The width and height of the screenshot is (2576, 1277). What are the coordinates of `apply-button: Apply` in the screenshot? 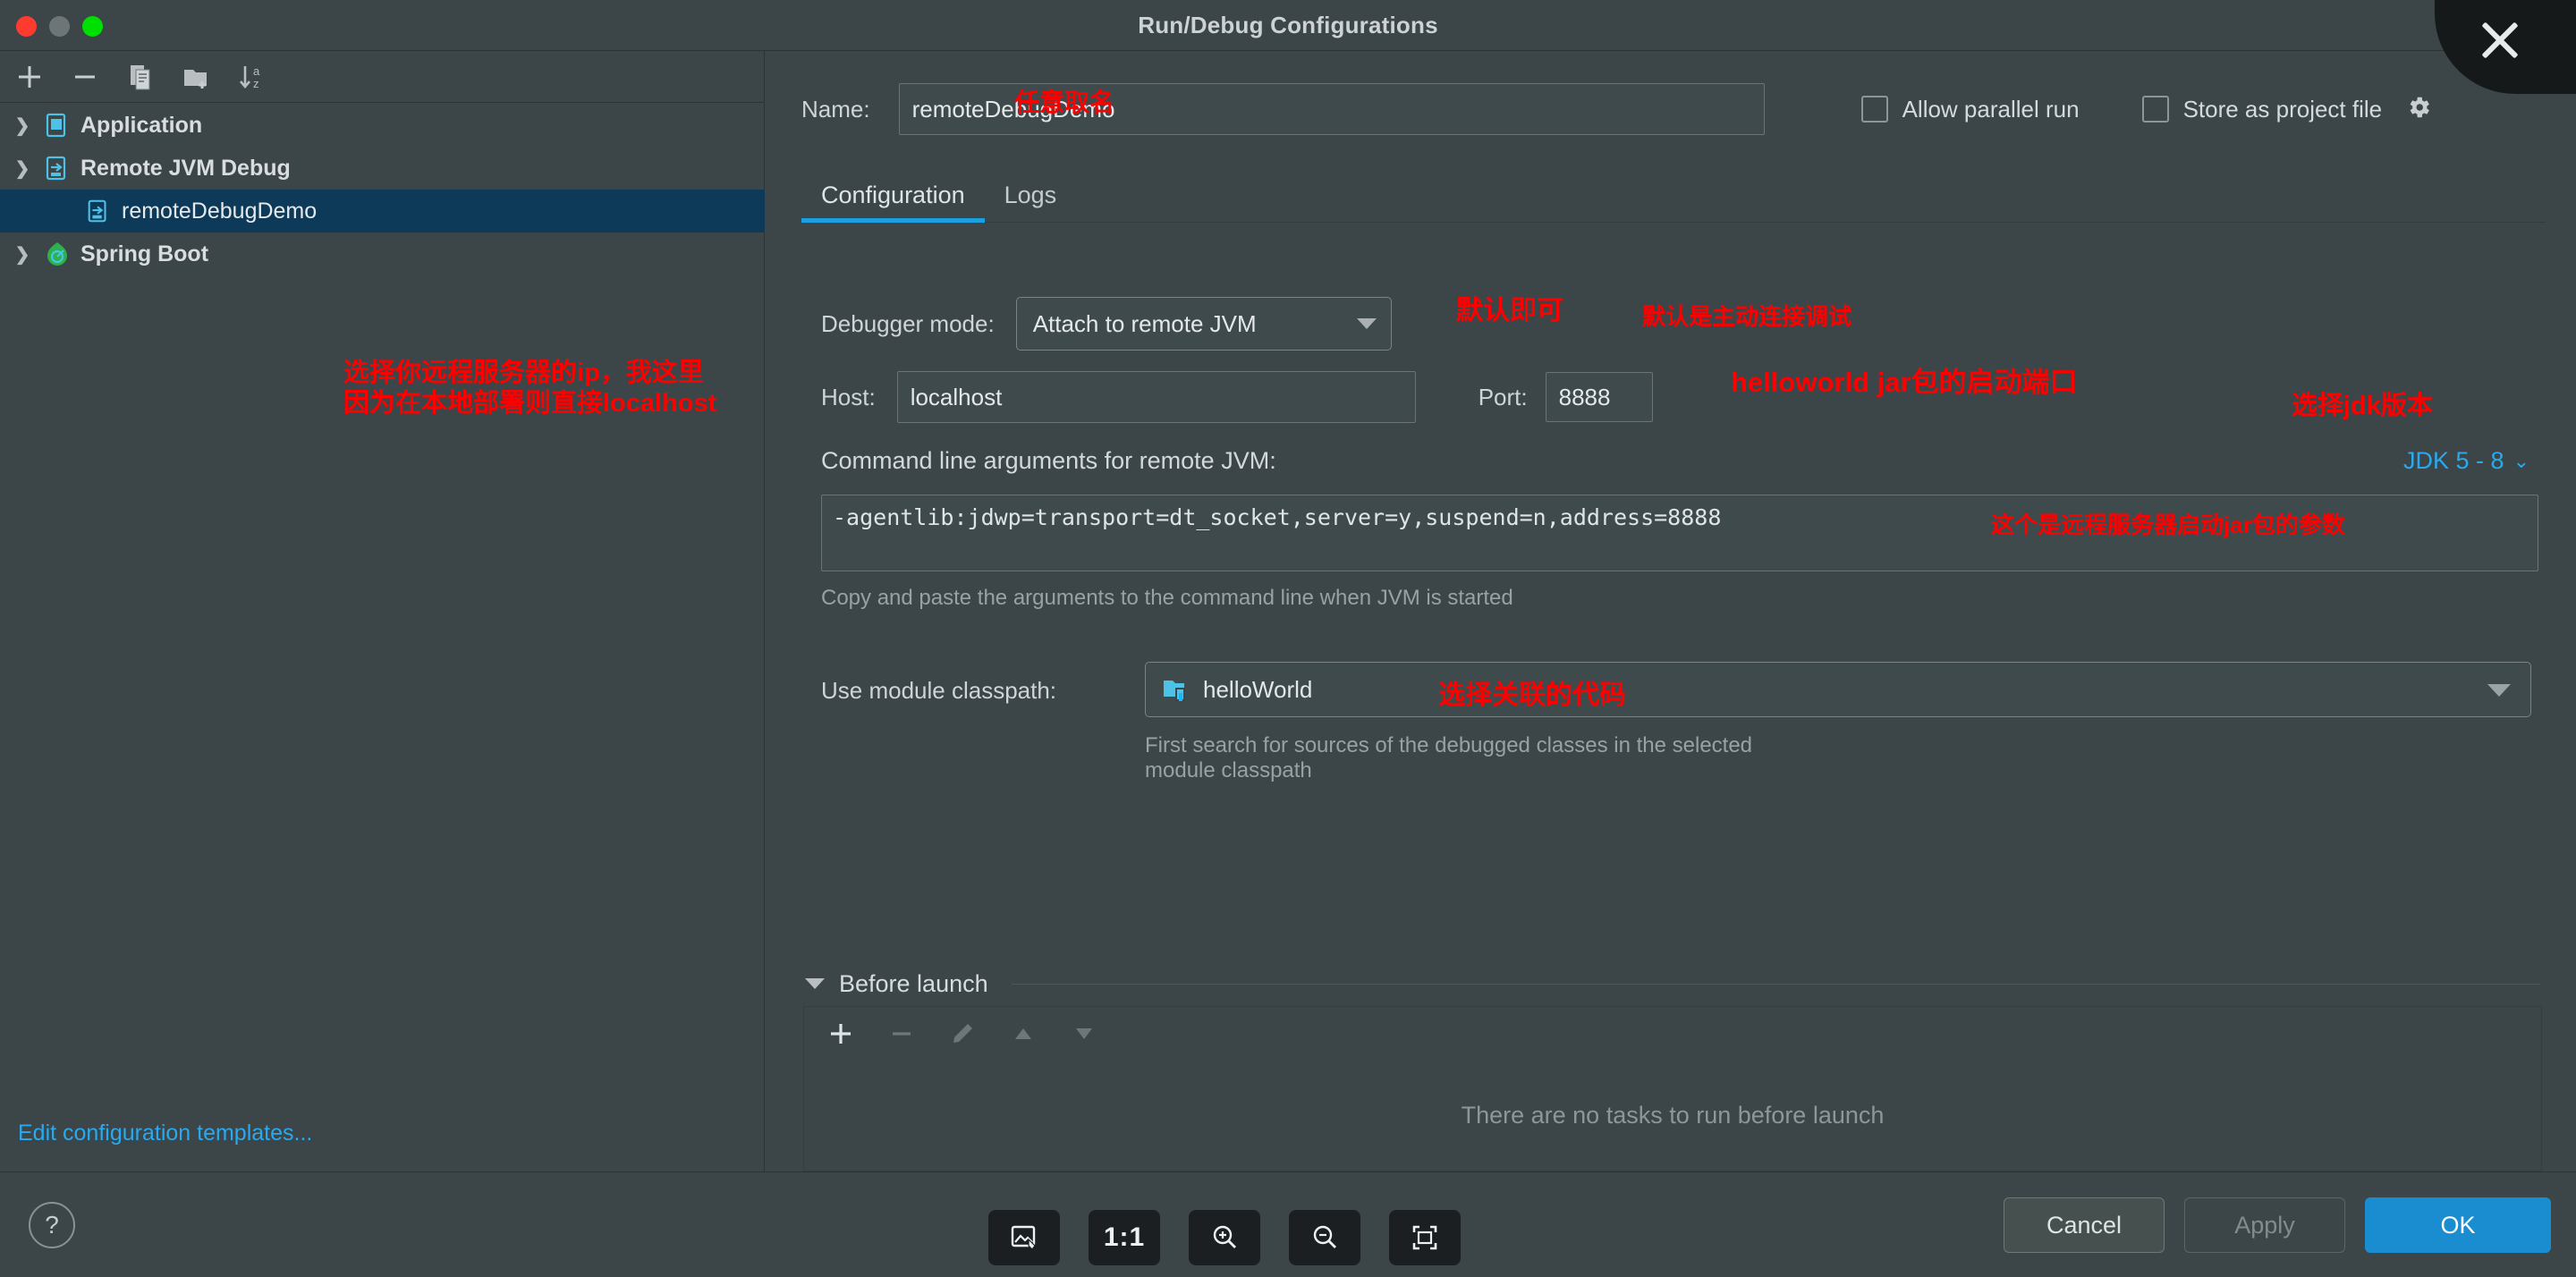 It's located at (2264, 1225).